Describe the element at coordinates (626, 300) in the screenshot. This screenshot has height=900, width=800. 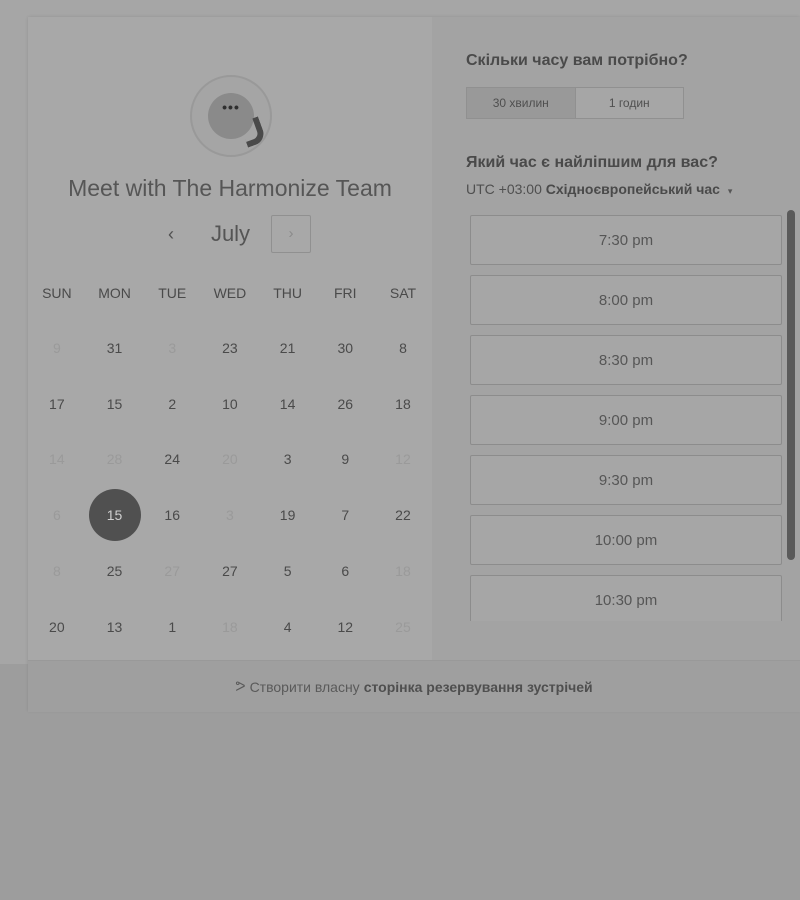
I see `time-slot-button: 8:00 pm` at that location.